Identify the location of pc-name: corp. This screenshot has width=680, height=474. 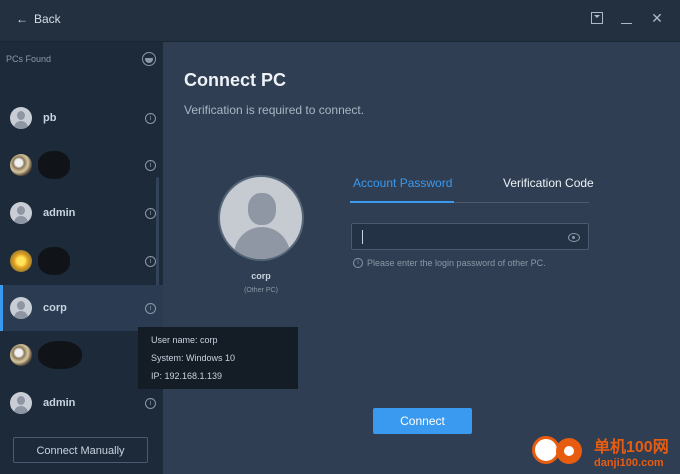
(55, 308).